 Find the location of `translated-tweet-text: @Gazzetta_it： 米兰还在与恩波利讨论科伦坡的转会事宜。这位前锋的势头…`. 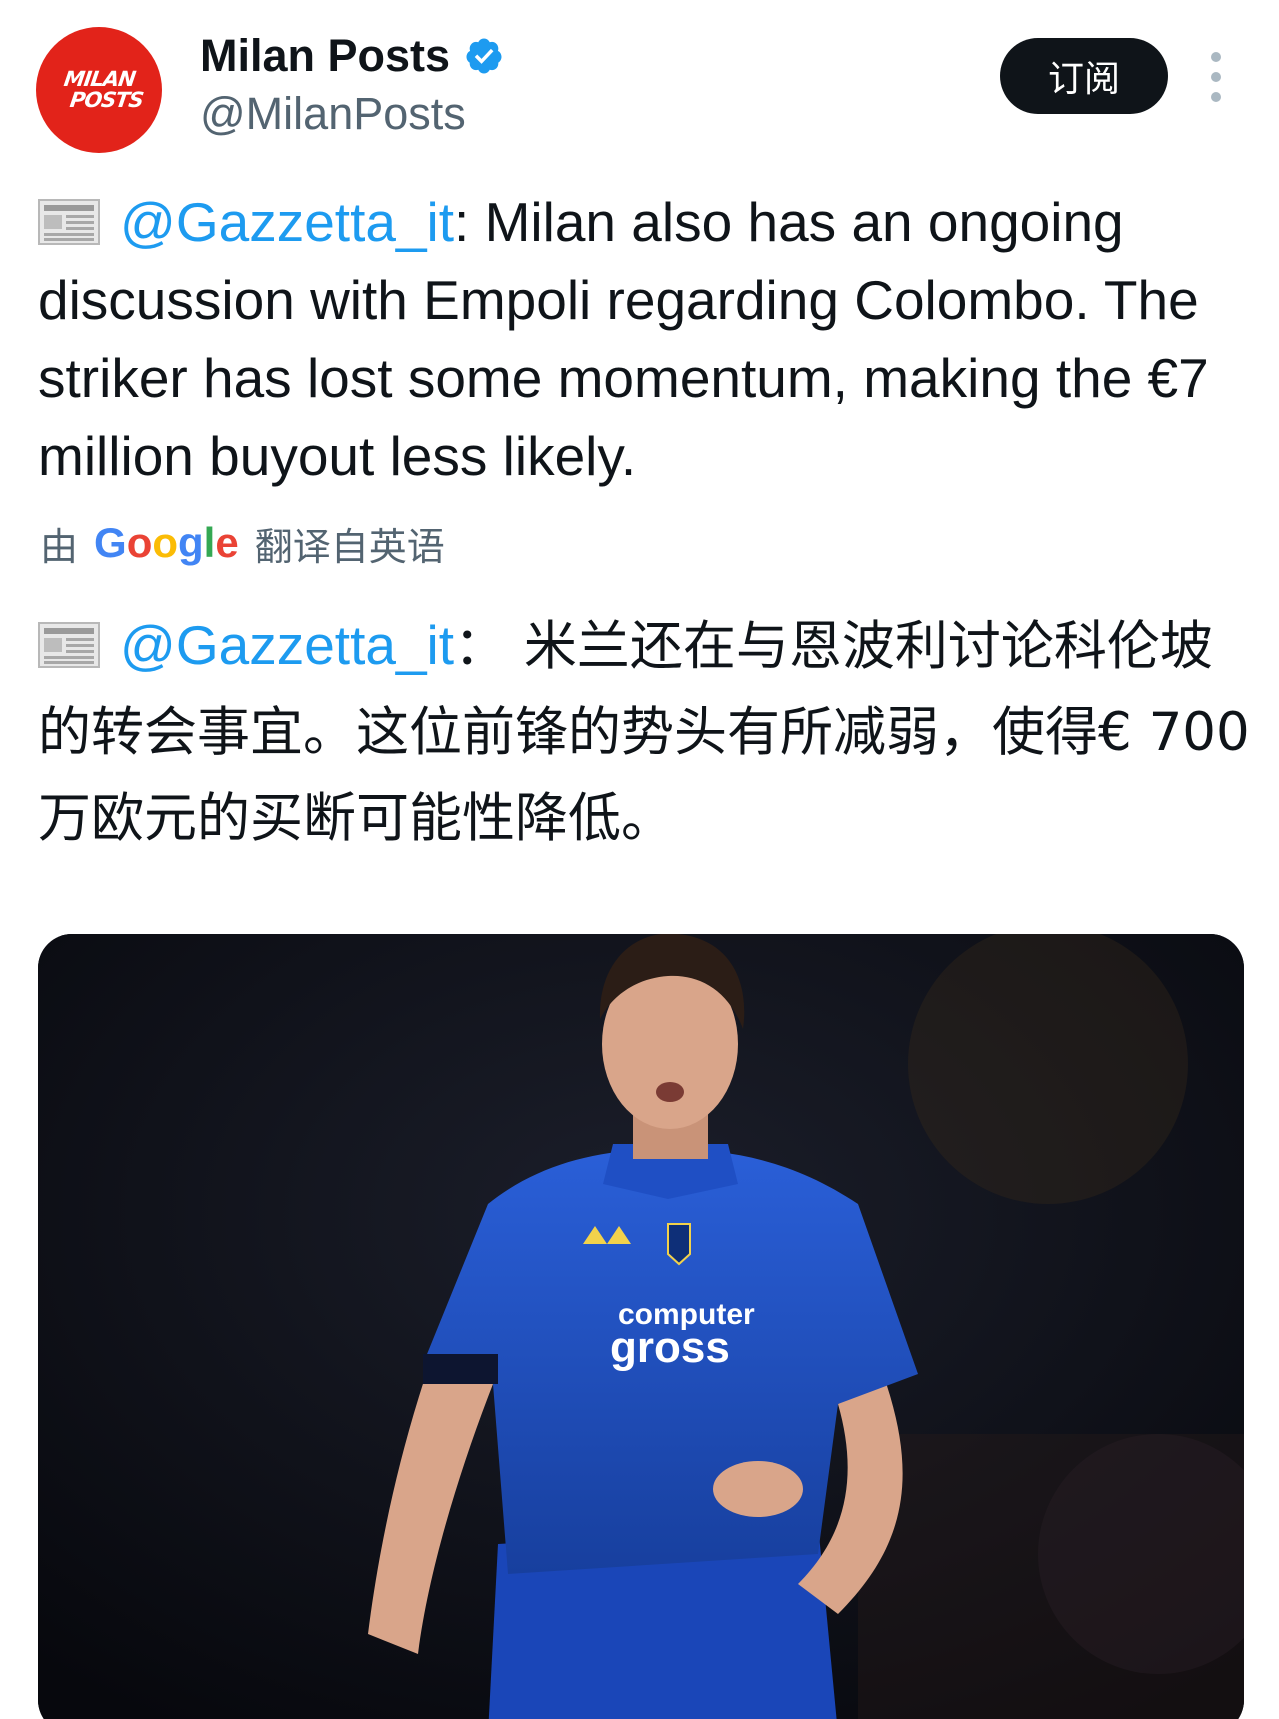

translated-tweet-text: @Gazzetta_it： 米兰还在与恩波利讨论科伦坡的转会事宜。这位前锋的势头… is located at coordinates (648, 732).